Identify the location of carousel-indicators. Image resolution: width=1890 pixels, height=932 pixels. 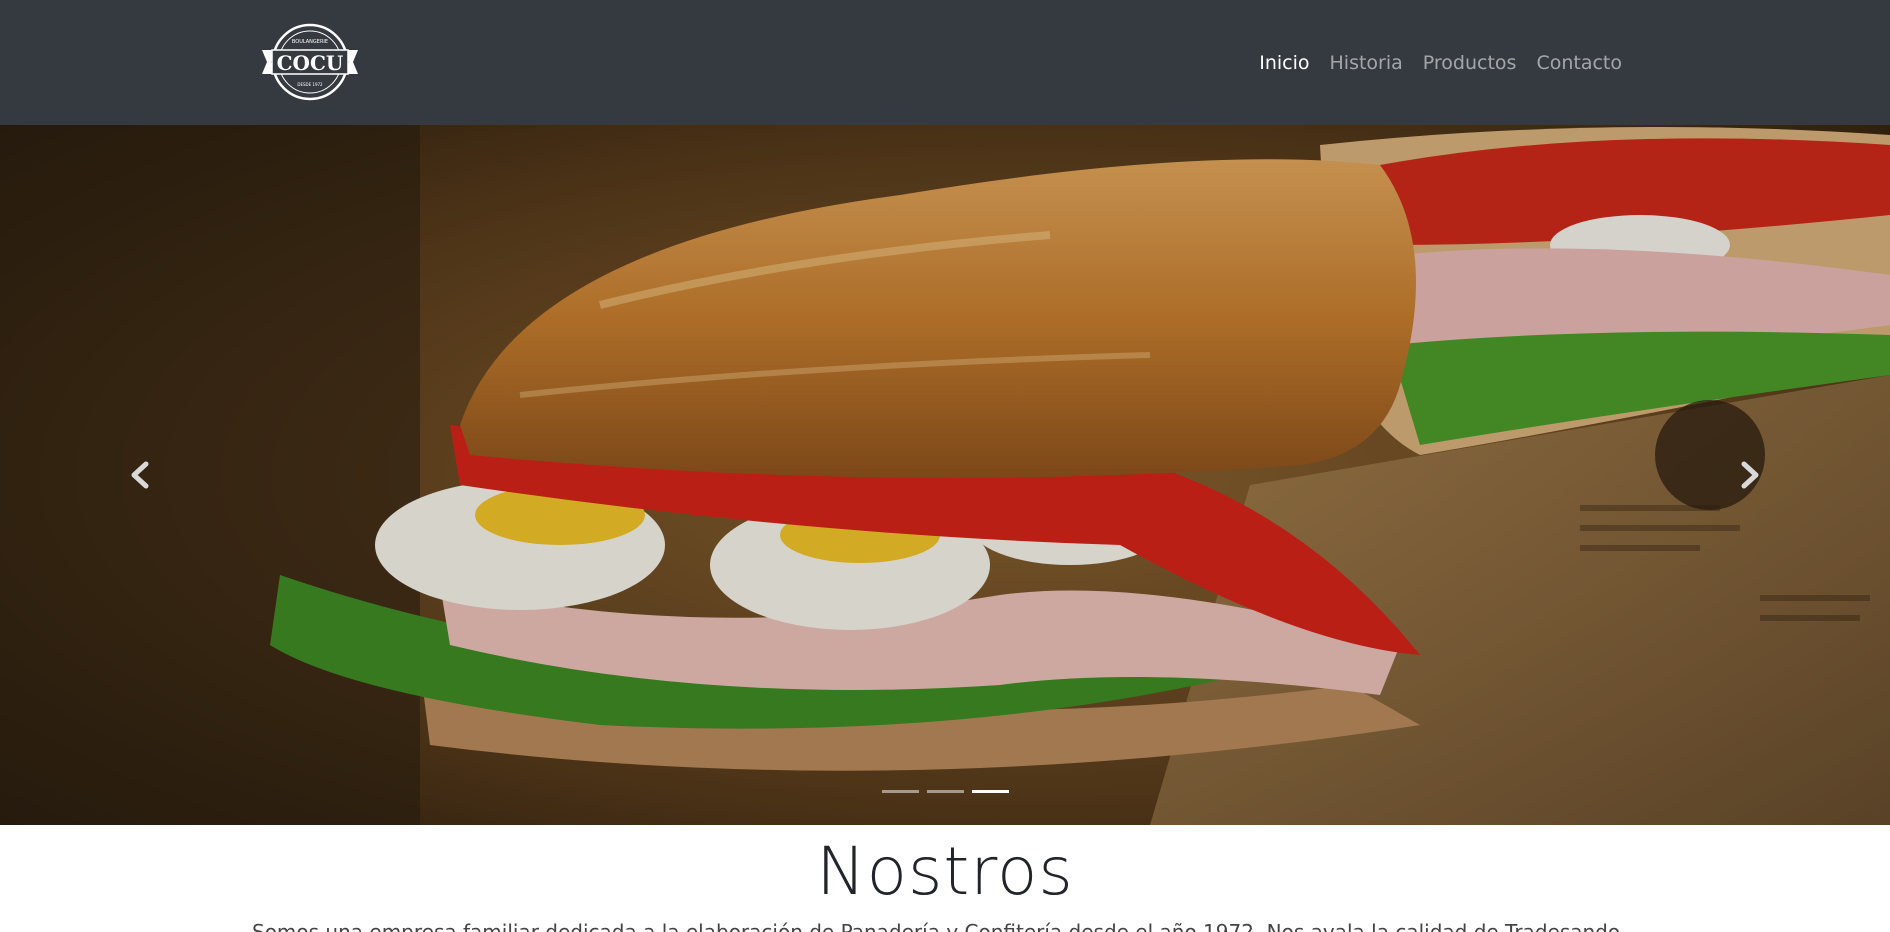
(945, 791).